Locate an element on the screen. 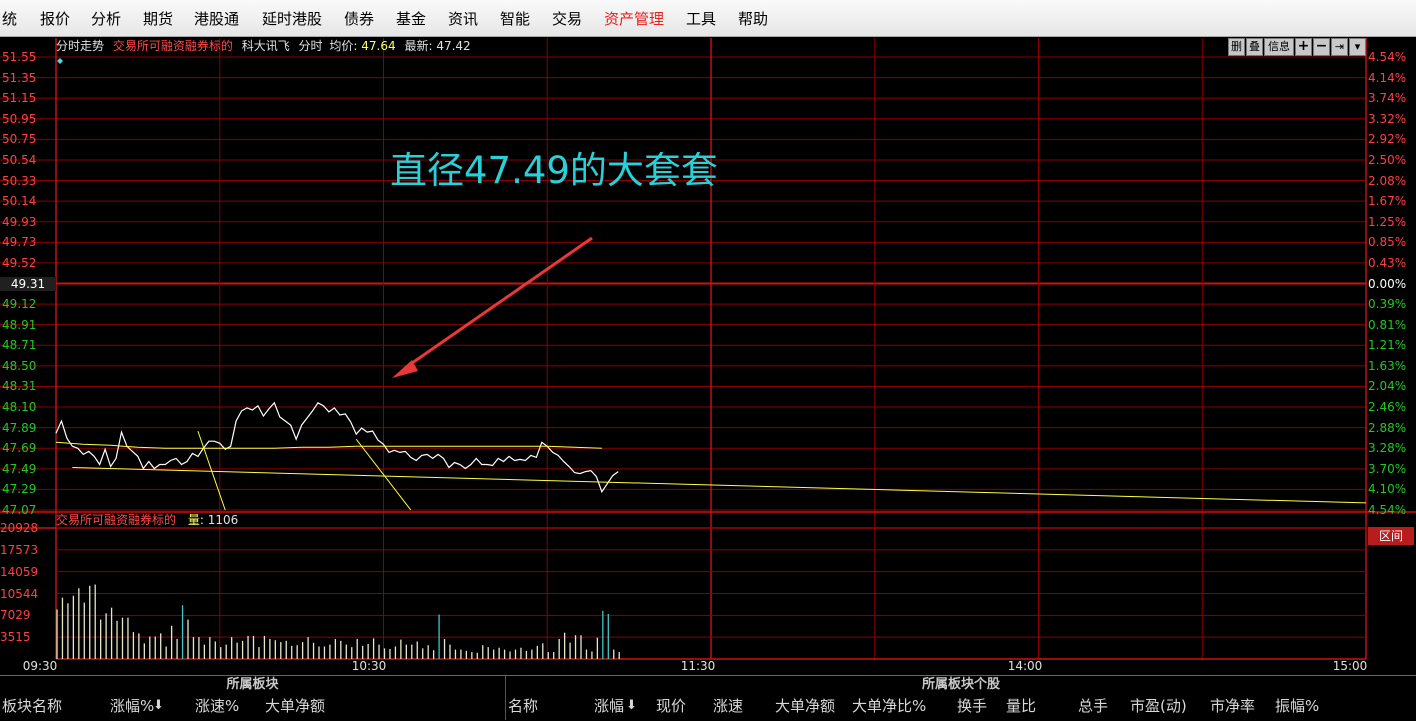 This screenshot has width=1416, height=721. price-tick-label: 50.54 is located at coordinates (19, 159).